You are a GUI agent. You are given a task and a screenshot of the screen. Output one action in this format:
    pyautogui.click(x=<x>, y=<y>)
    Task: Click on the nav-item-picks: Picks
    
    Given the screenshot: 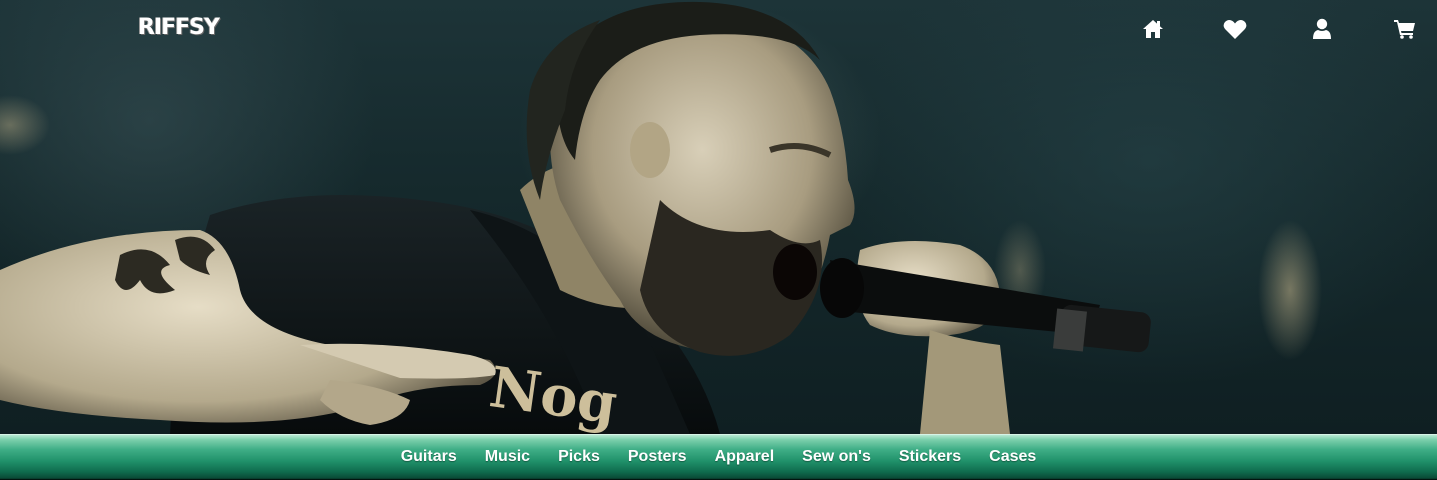 What is the action you would take?
    pyautogui.click(x=579, y=457)
    